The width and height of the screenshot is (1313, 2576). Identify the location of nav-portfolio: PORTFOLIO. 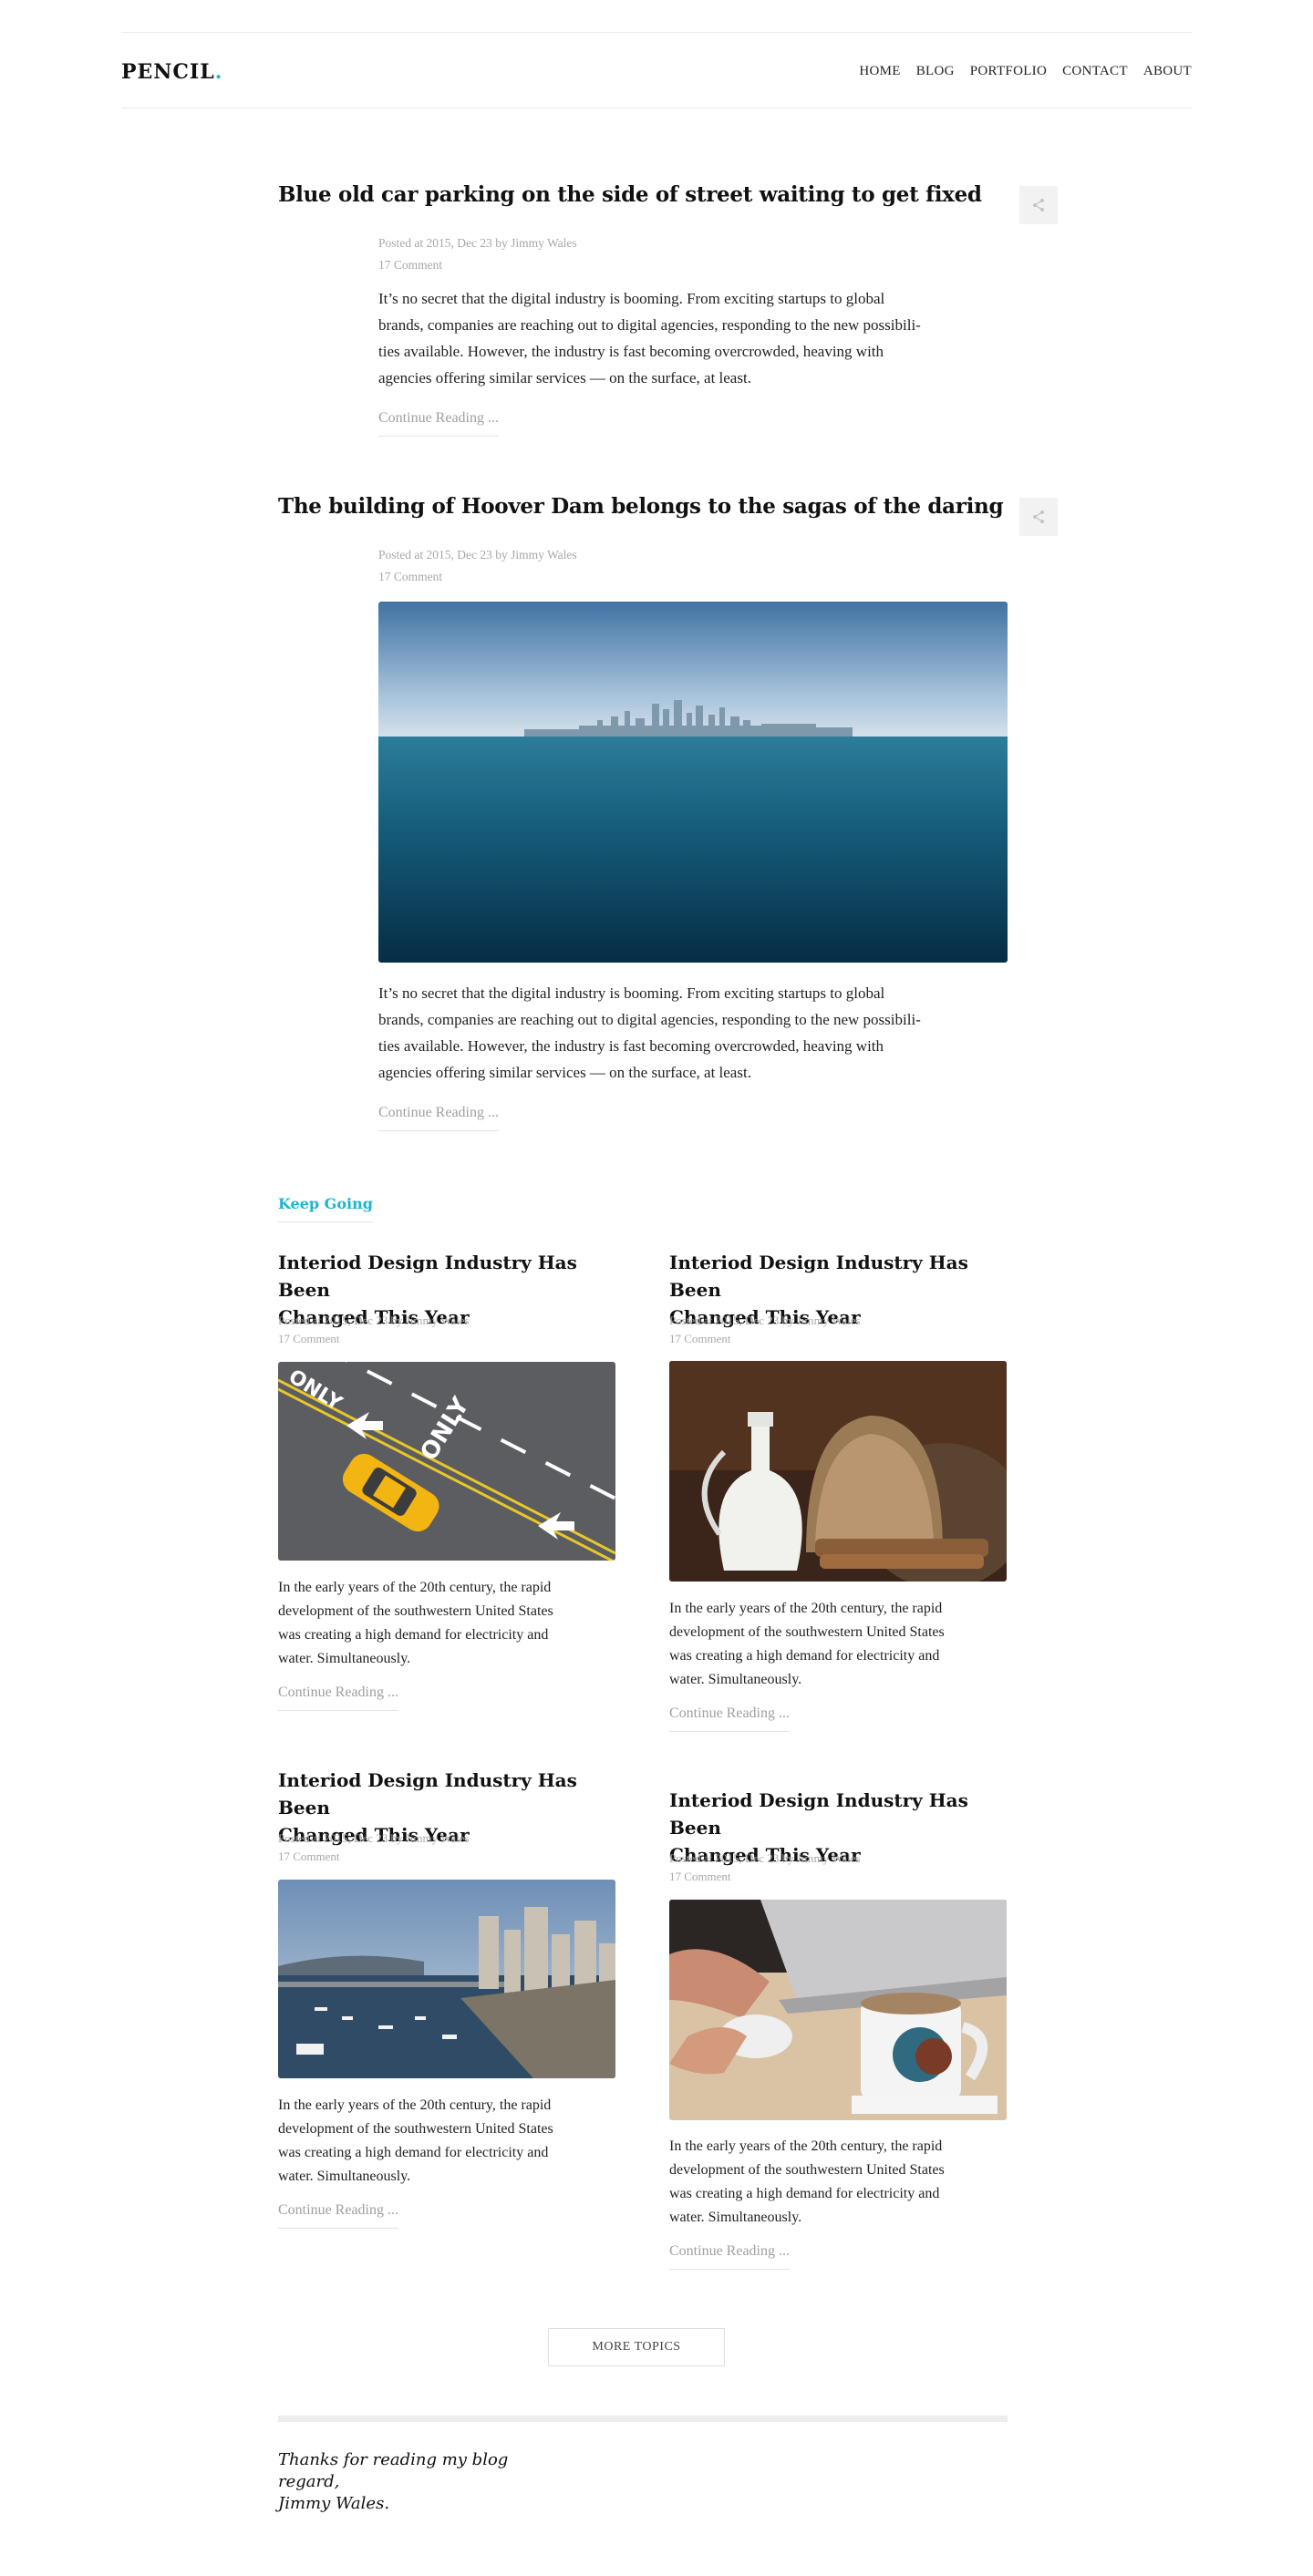
(1008, 71).